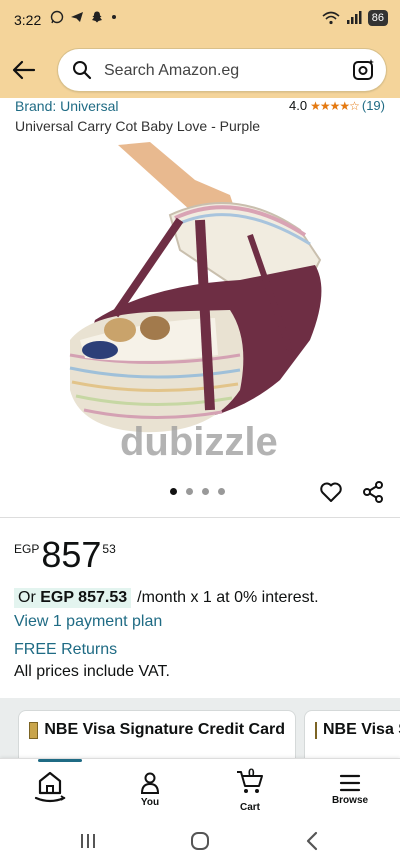 Image resolution: width=400 pixels, height=866 pixels. I want to click on vat-note: All prices include VAT., so click(92, 671).